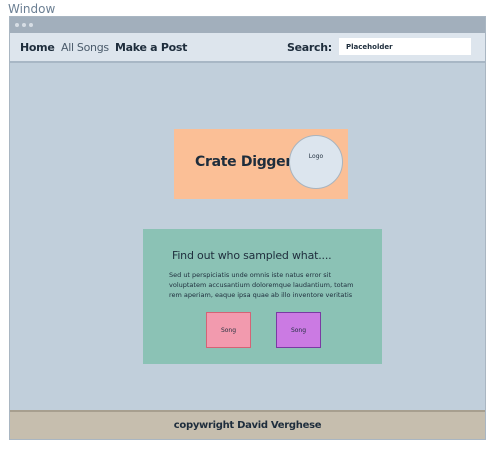  What do you see at coordinates (228, 330) in the screenshot?
I see `song-button-1: Song` at bounding box center [228, 330].